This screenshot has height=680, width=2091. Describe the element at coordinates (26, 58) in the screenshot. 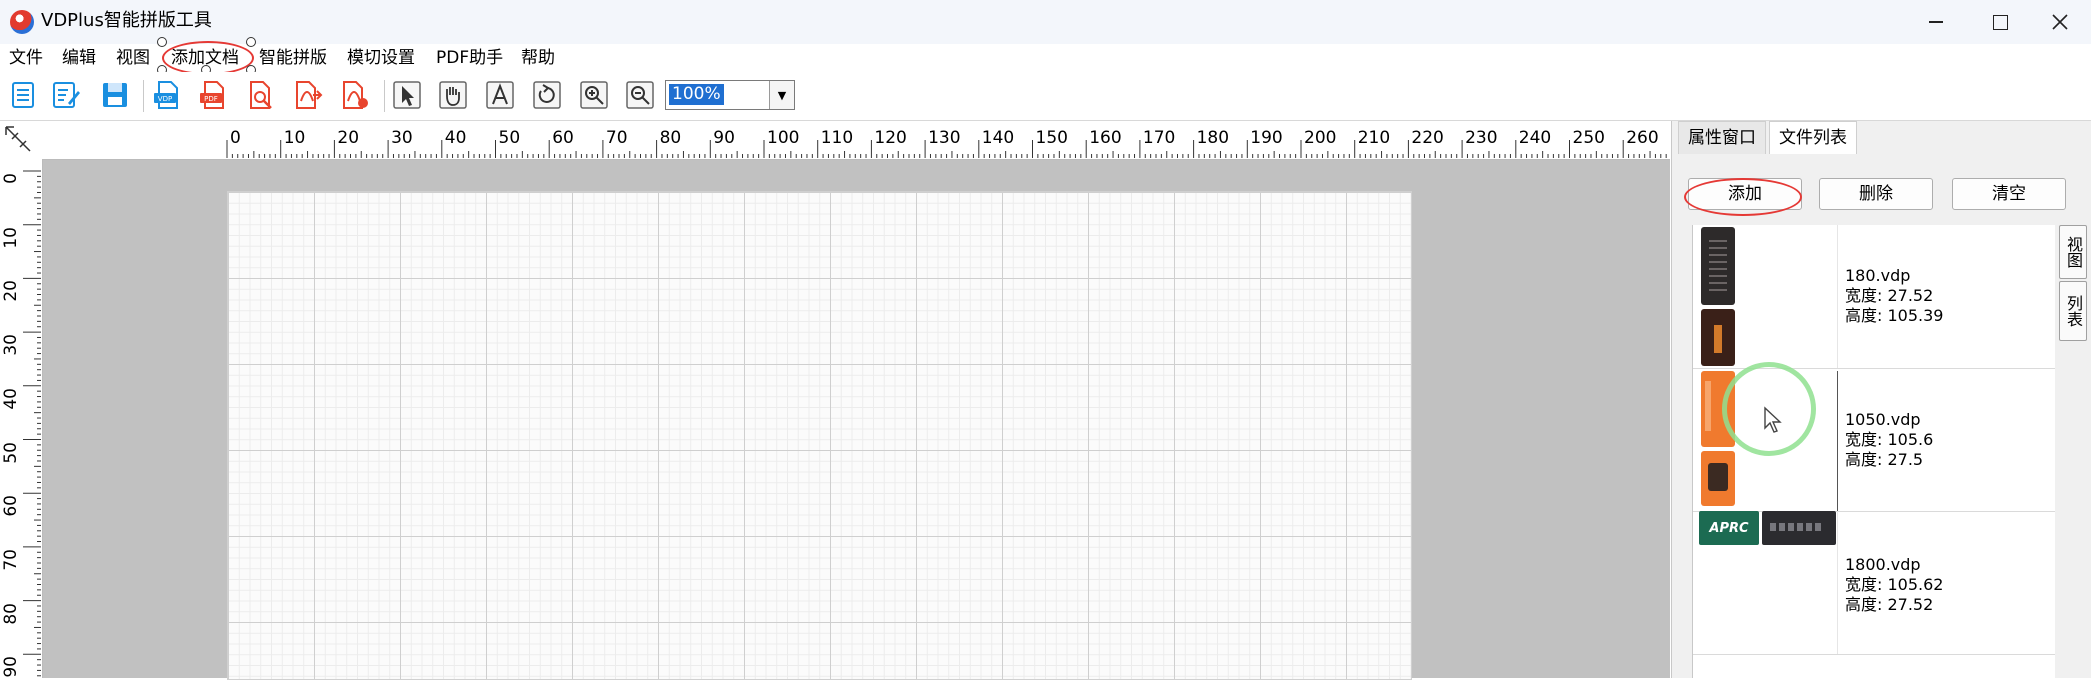

I see `menu-file: 文件` at that location.